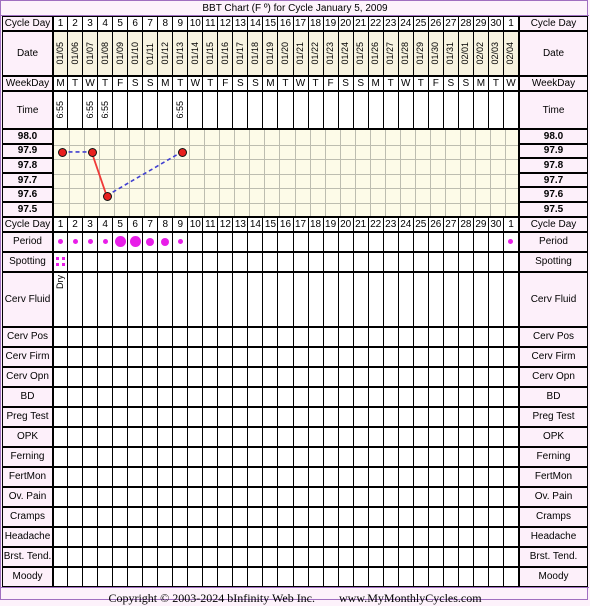 This screenshot has height=606, width=590. What do you see at coordinates (211, 83) in the screenshot?
I see `weekday-cell: T` at bounding box center [211, 83].